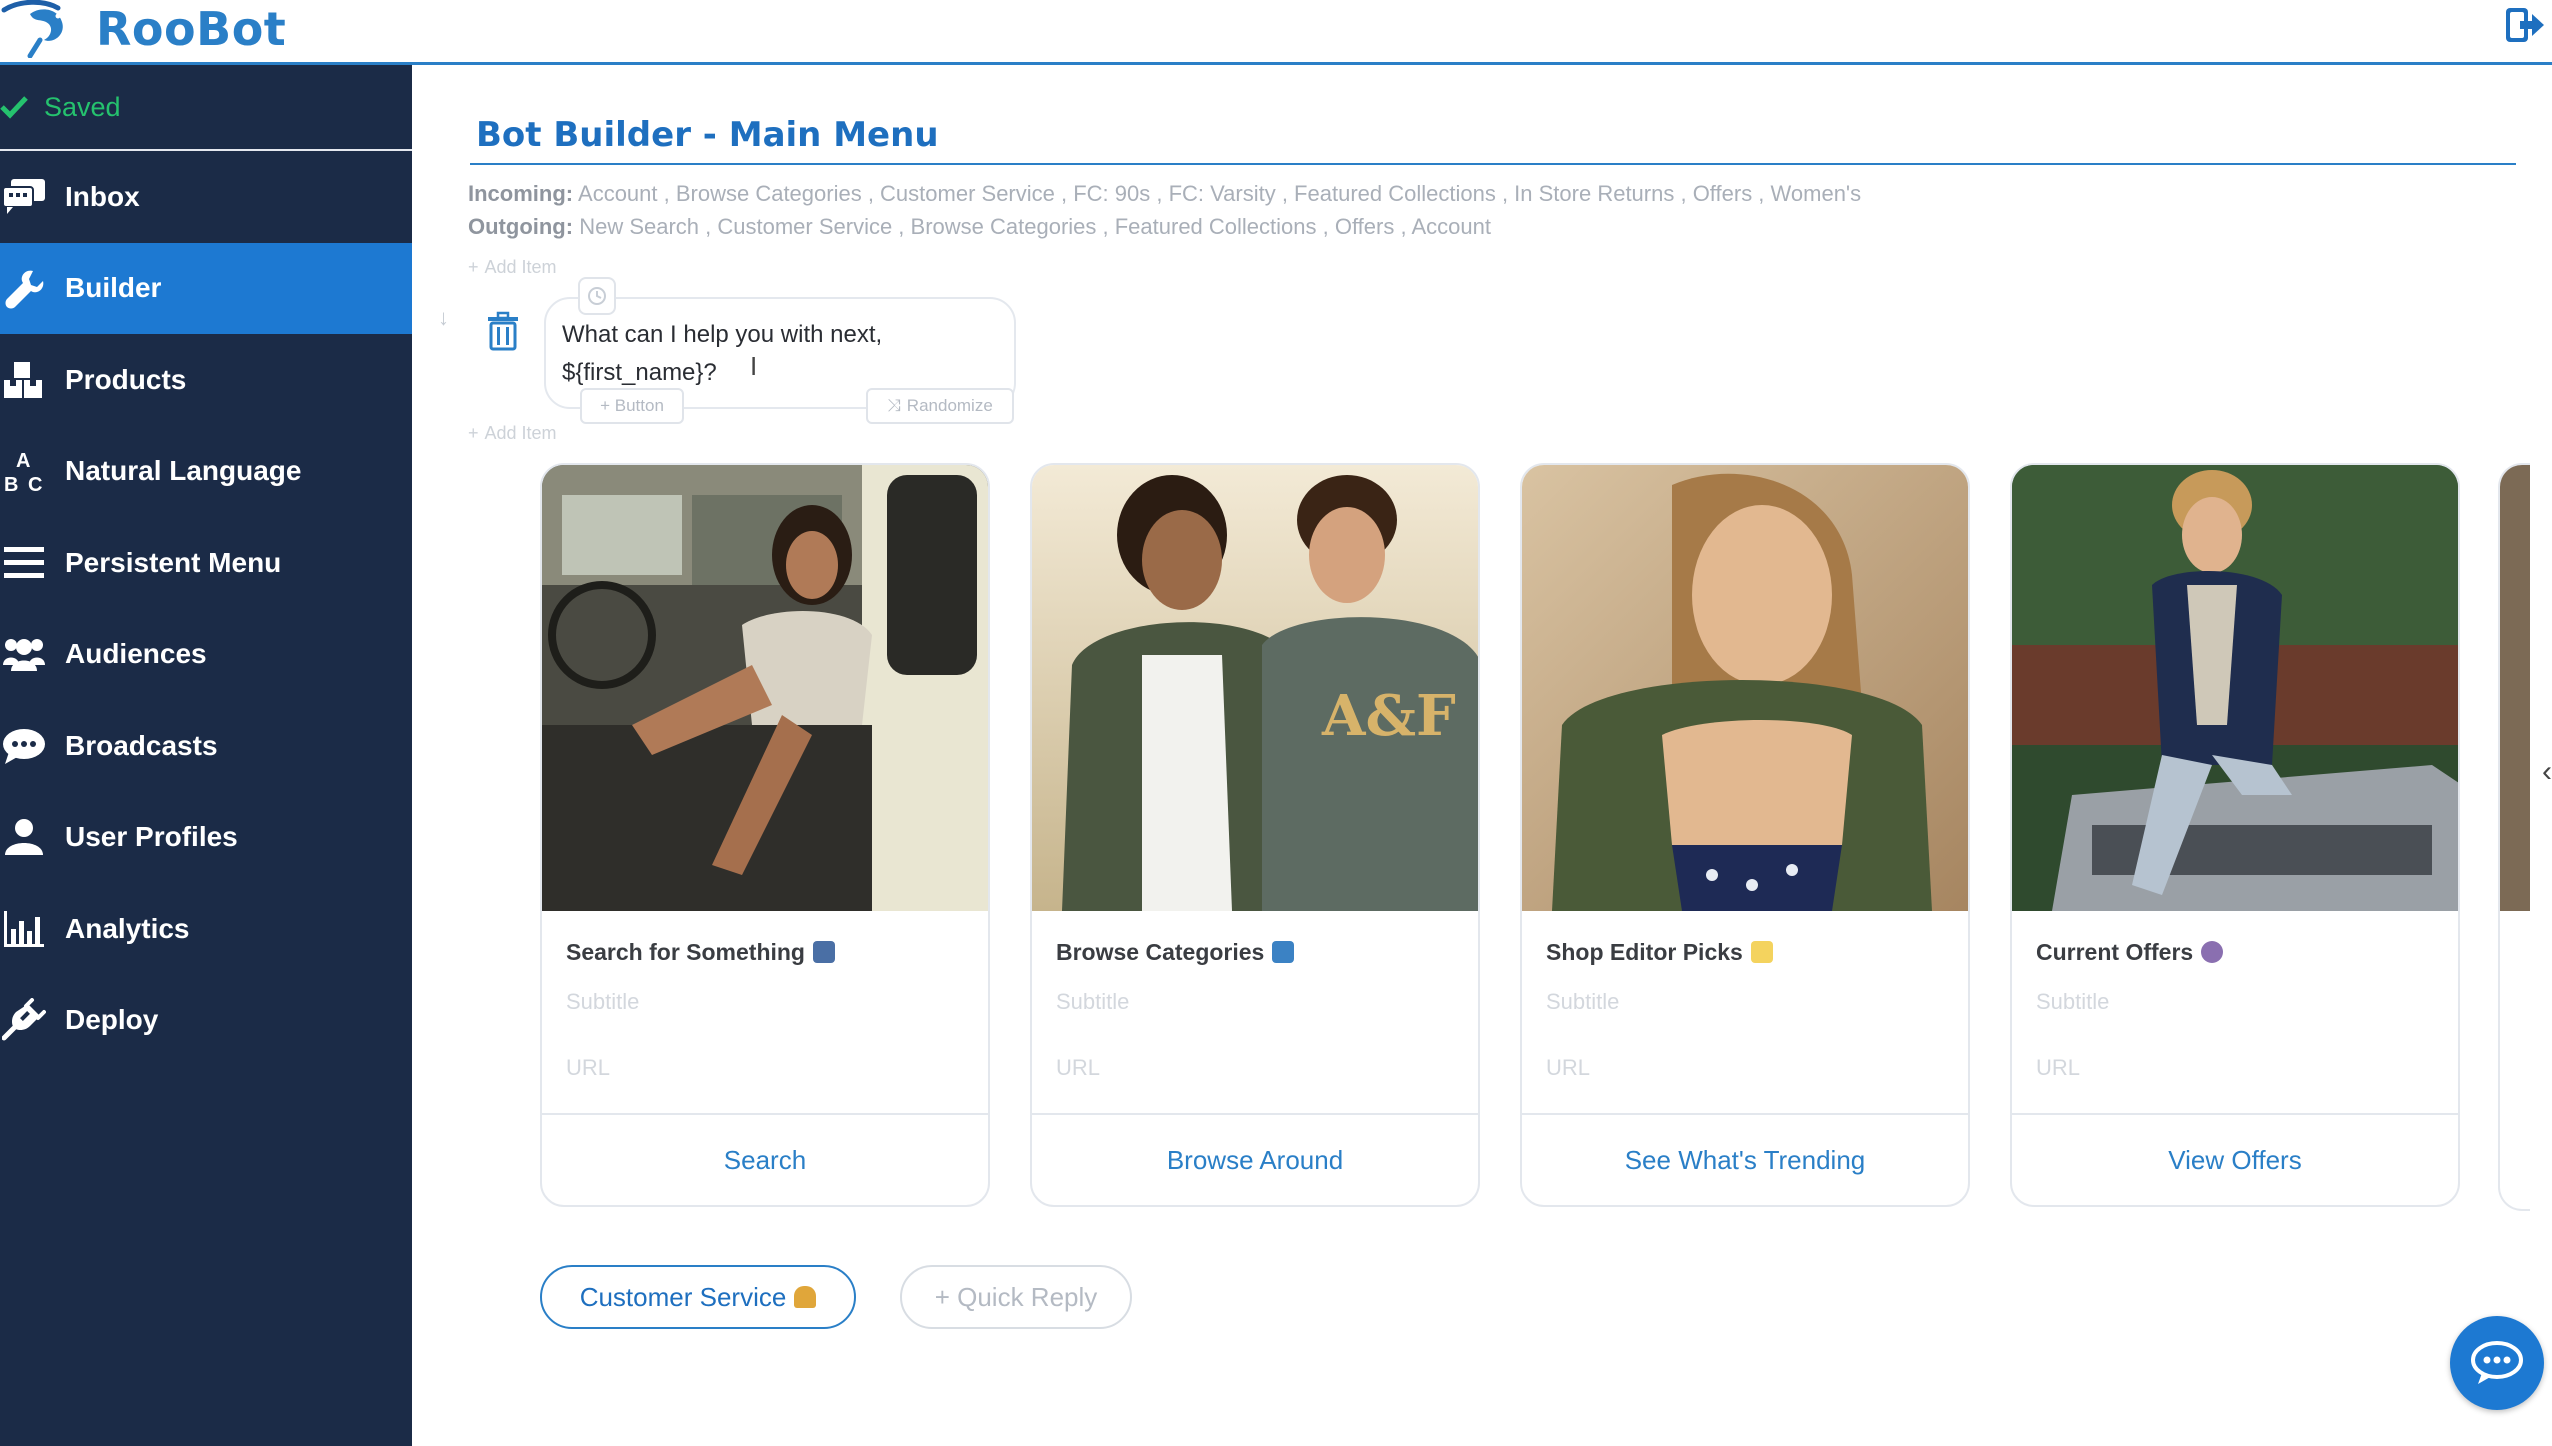  What do you see at coordinates (1493, 164) in the screenshot?
I see `title-divider` at bounding box center [1493, 164].